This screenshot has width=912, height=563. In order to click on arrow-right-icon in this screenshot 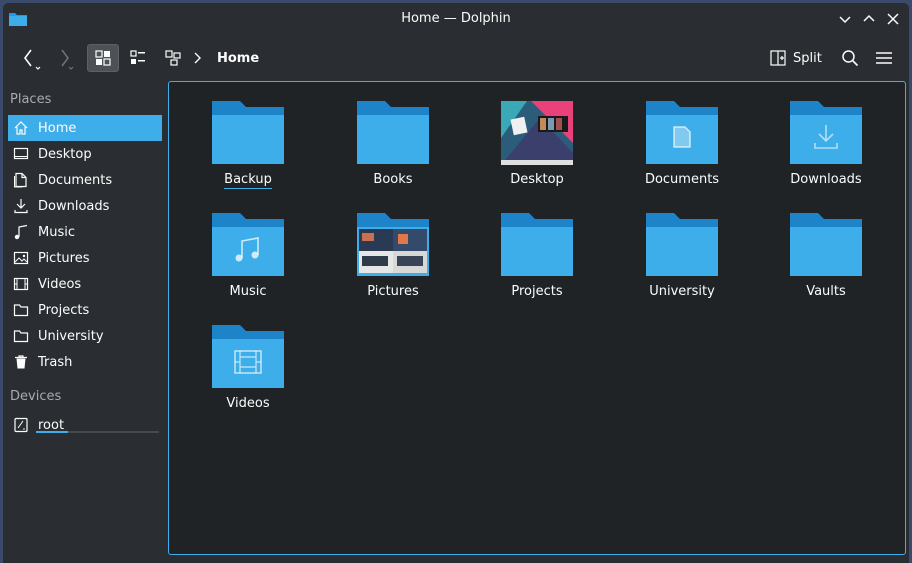, I will do `click(67, 59)`.